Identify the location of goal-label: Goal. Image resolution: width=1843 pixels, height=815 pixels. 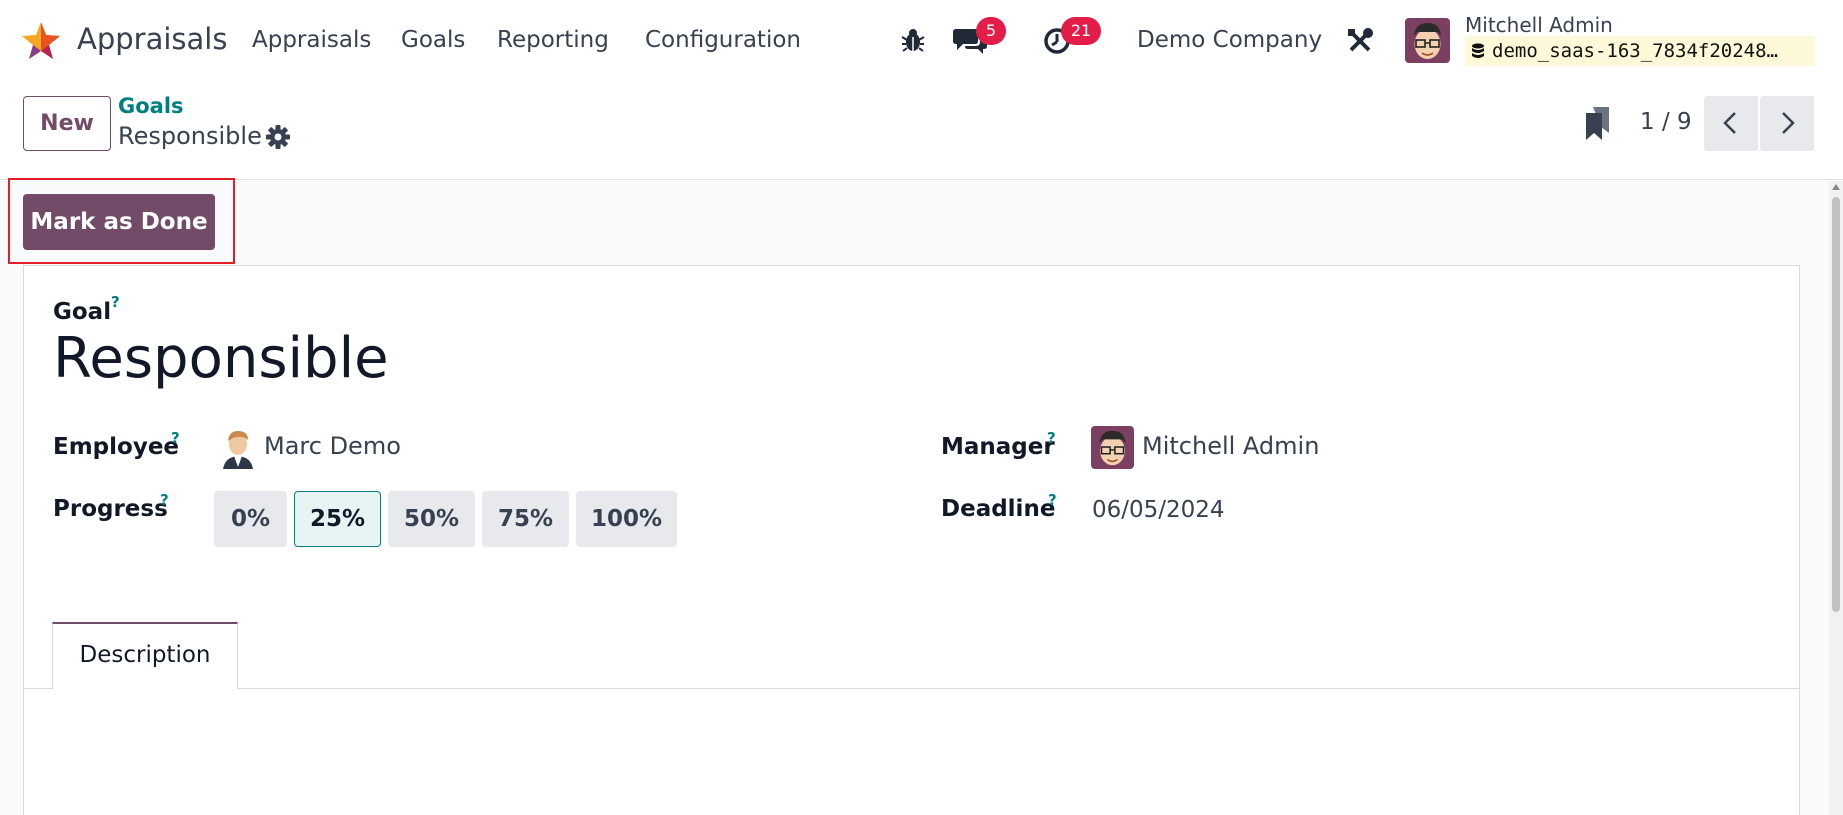
(82, 312).